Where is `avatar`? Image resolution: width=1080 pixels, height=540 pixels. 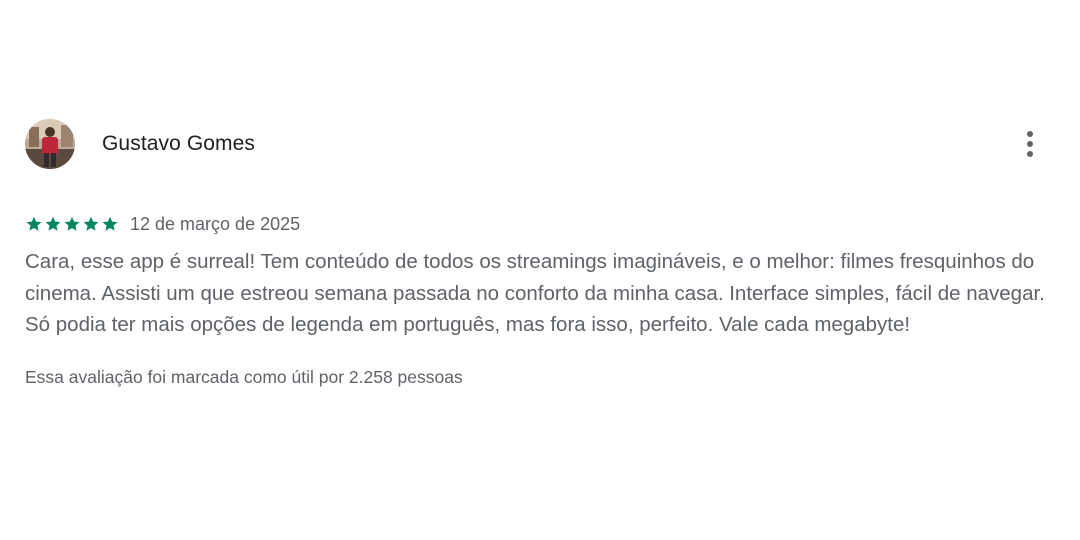
avatar is located at coordinates (50, 144).